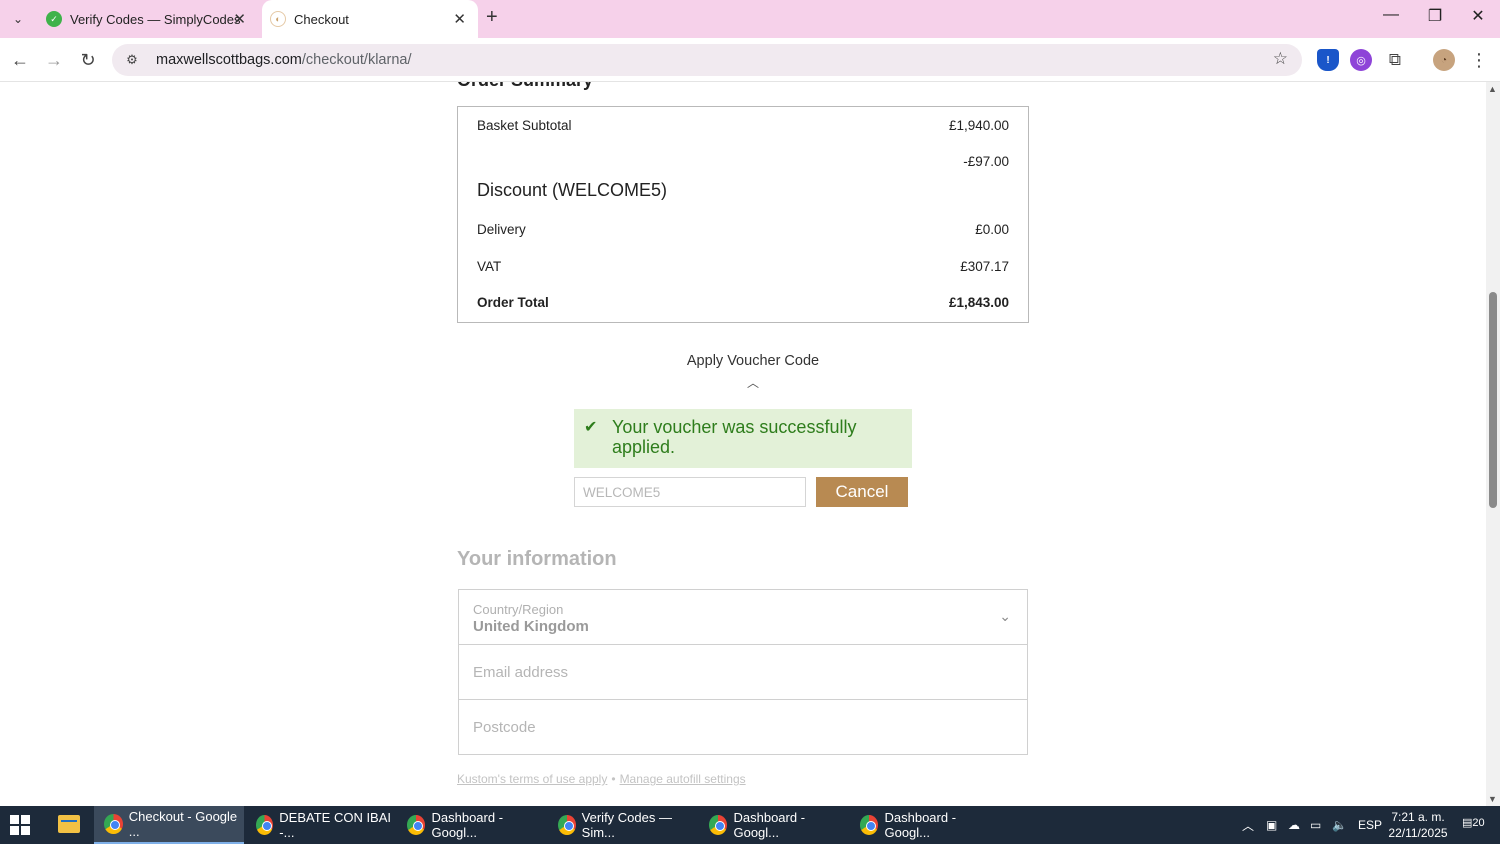 This screenshot has width=1500, height=844. Describe the element at coordinates (862, 492) in the screenshot. I see `cancel-voucher-button: Cancel` at that location.